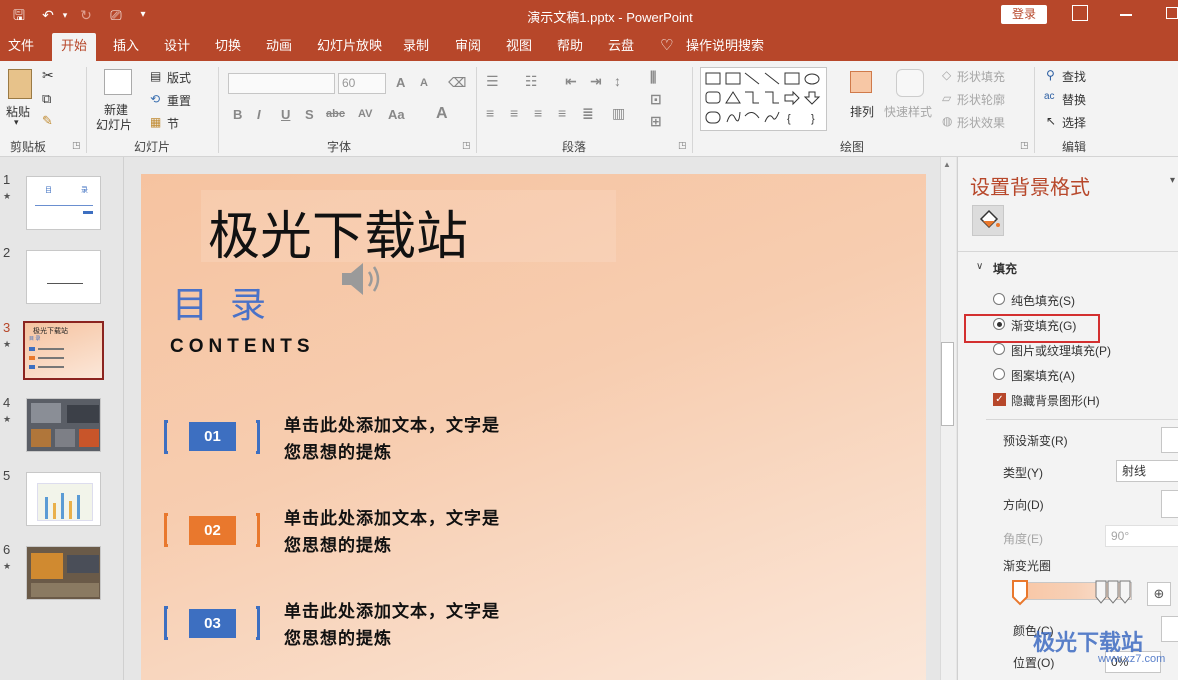 The height and width of the screenshot is (680, 1178). Describe the element at coordinates (335, 114) in the screenshot. I see `strikethrough-icon: abc` at that location.